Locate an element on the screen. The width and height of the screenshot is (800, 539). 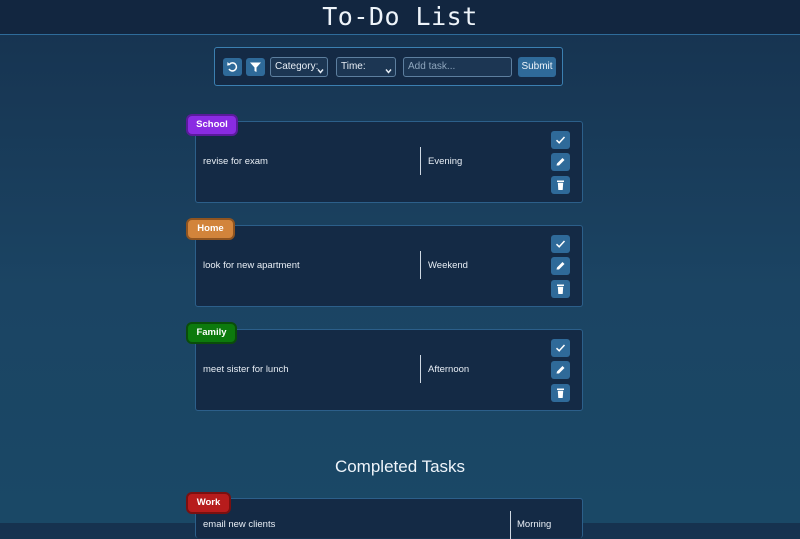
category-badge: Work is located at coordinates (208, 503).